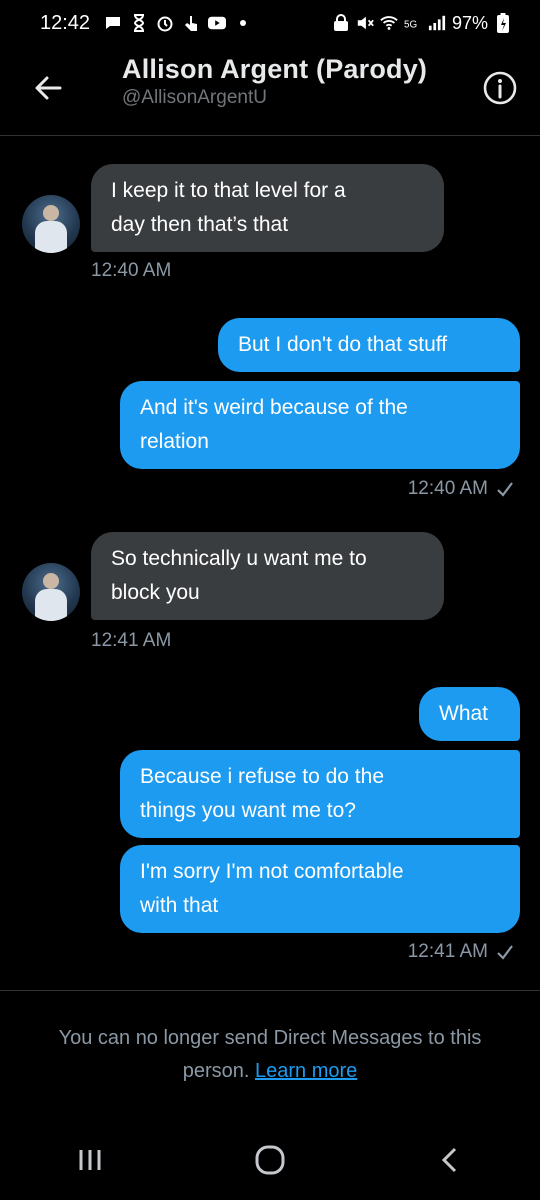 The width and height of the screenshot is (540, 1200). Describe the element at coordinates (274, 407) in the screenshot. I see `message-line: And it's weird because of the` at that location.